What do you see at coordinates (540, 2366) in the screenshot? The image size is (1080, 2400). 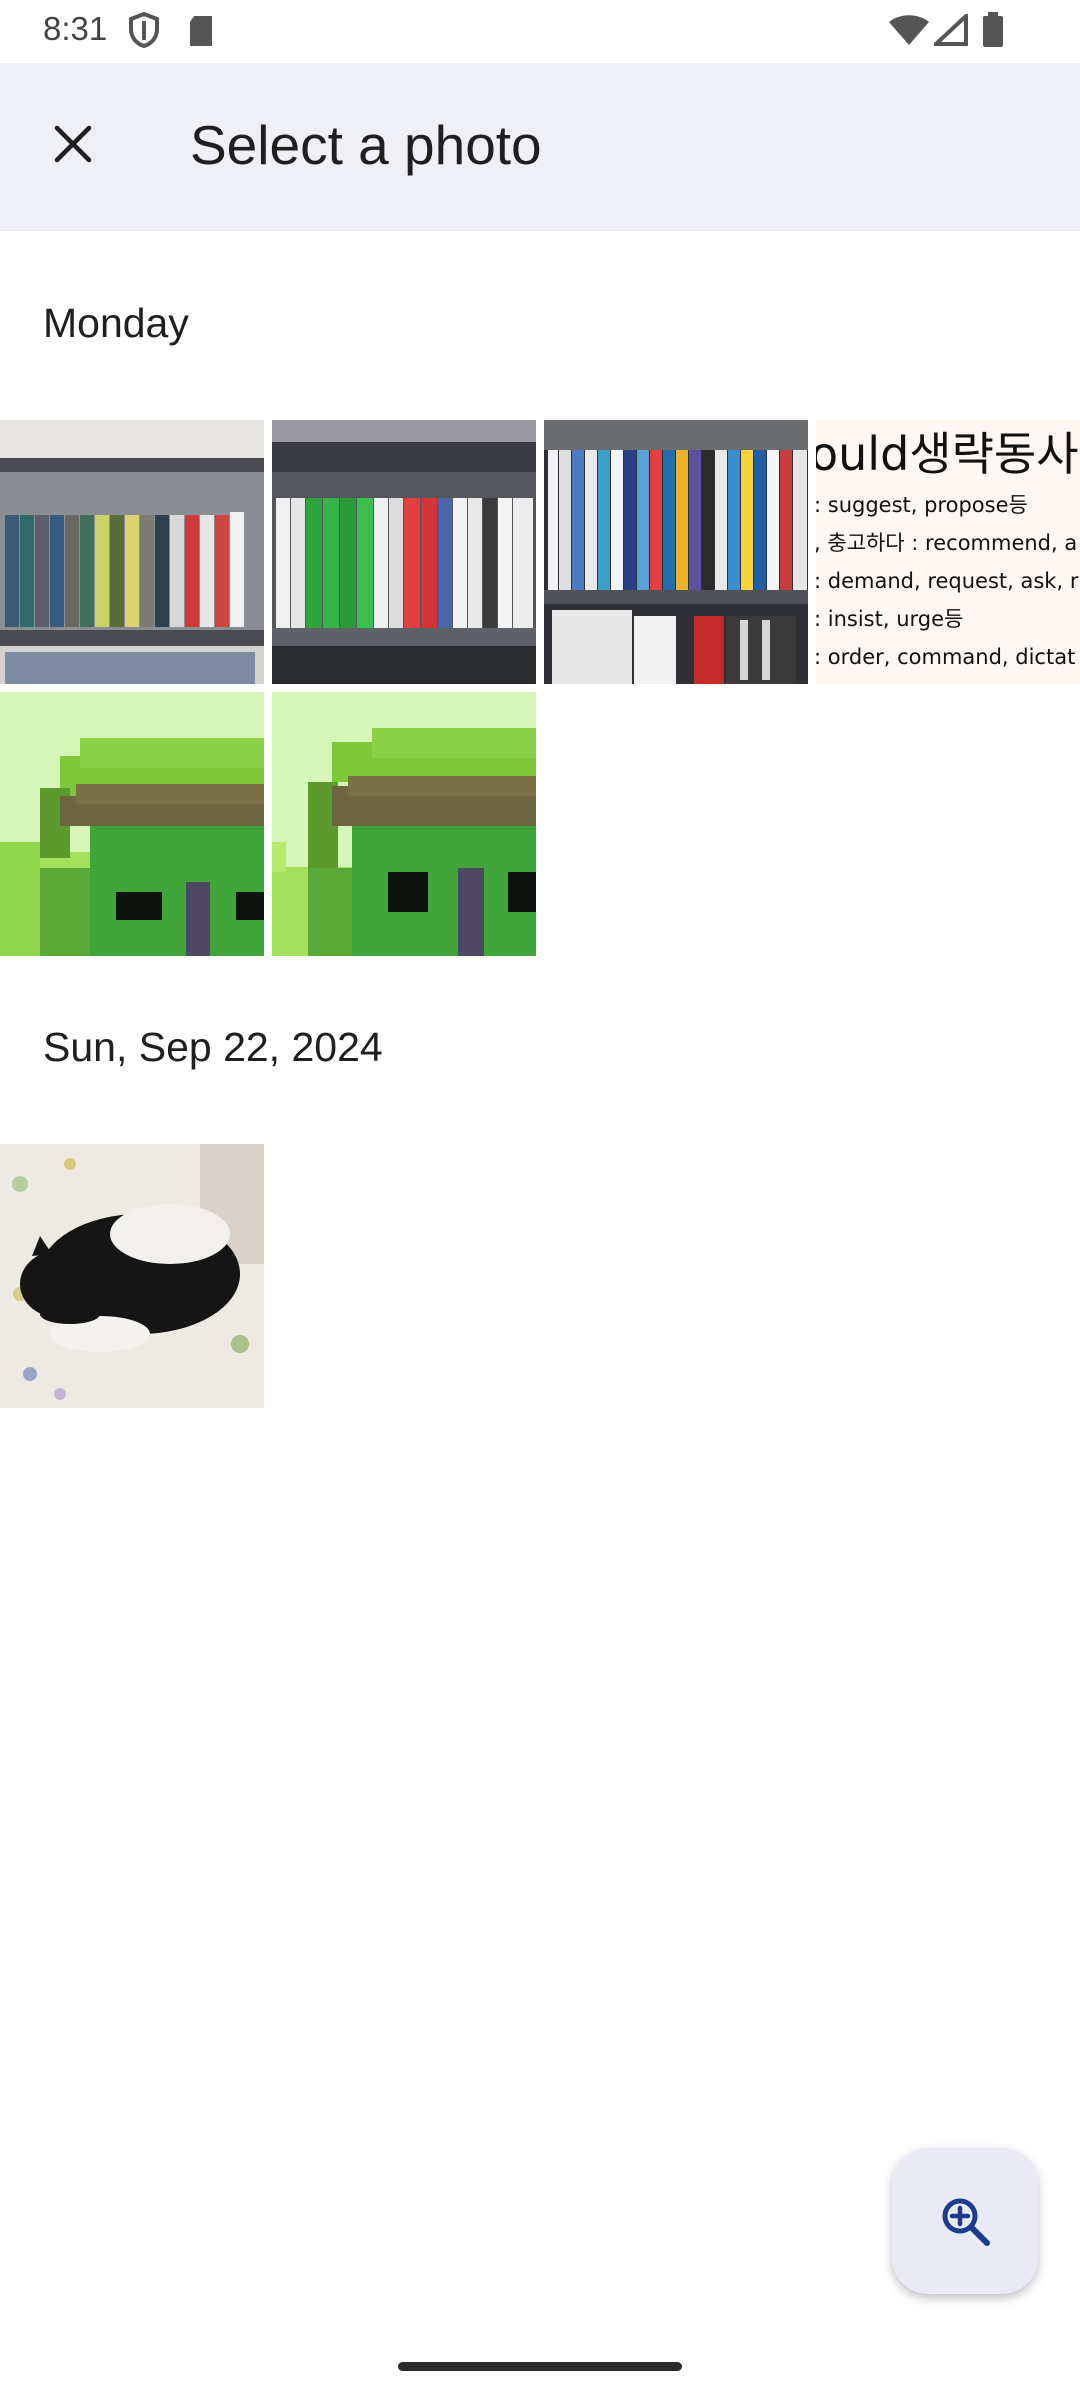 I see `home-indicator` at bounding box center [540, 2366].